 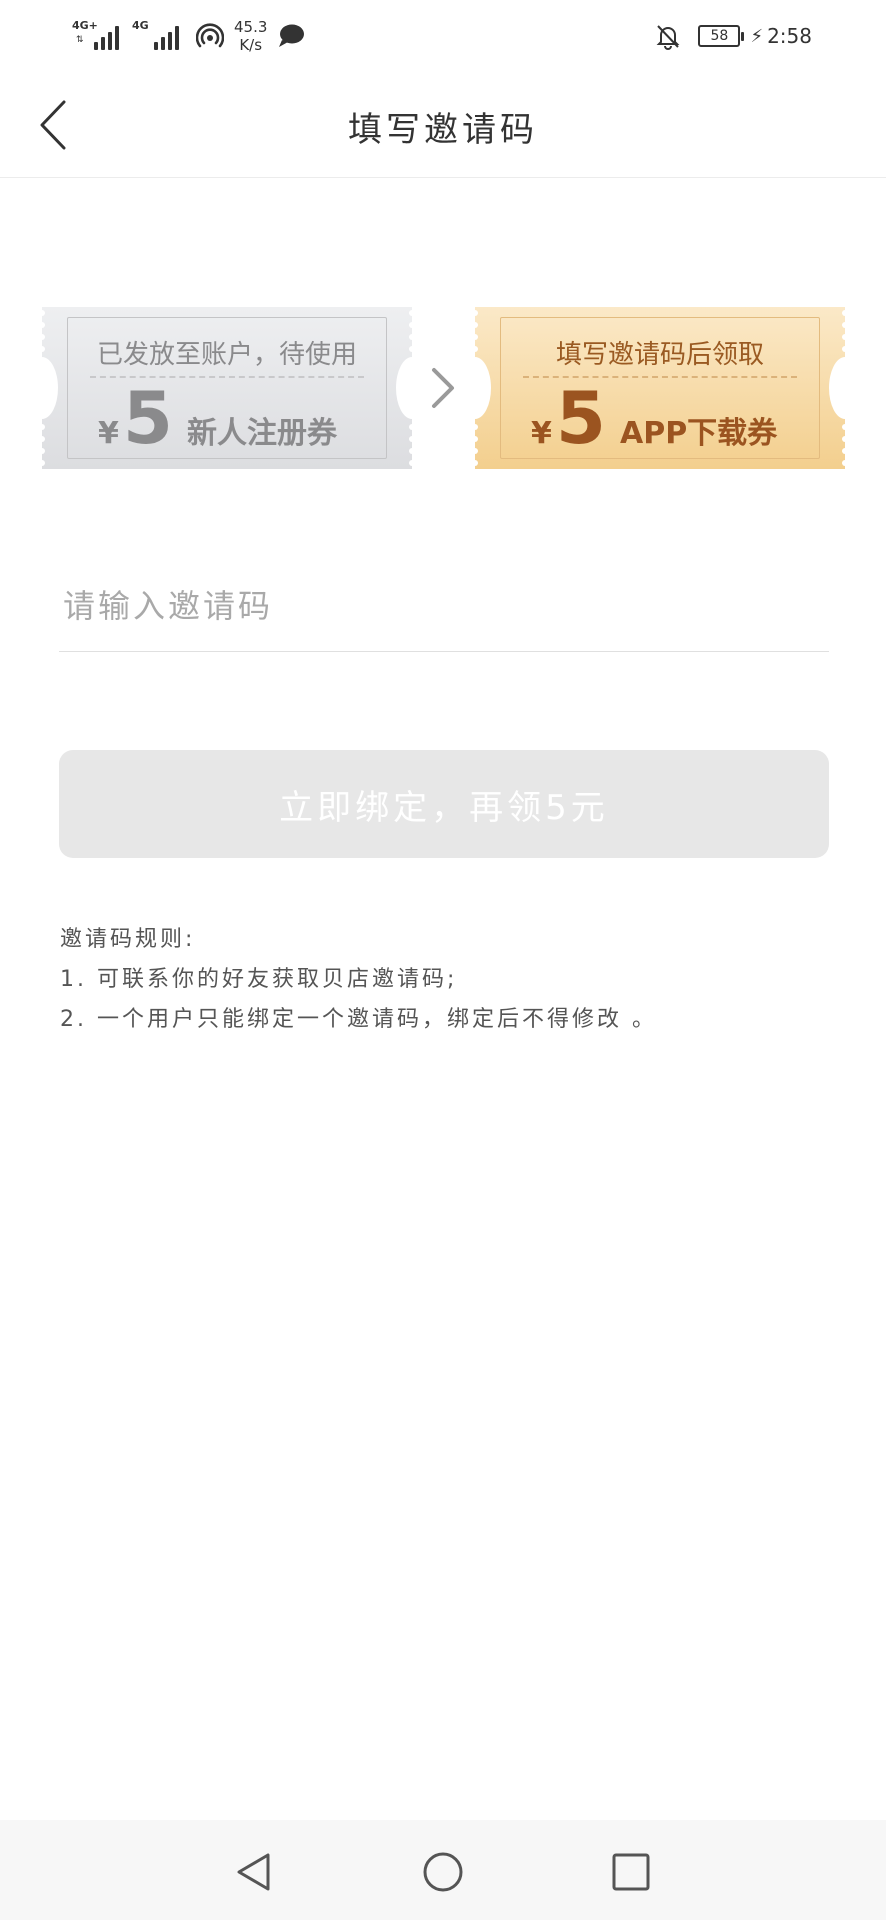 I want to click on system-navigation-bar, so click(x=443, y=1870).